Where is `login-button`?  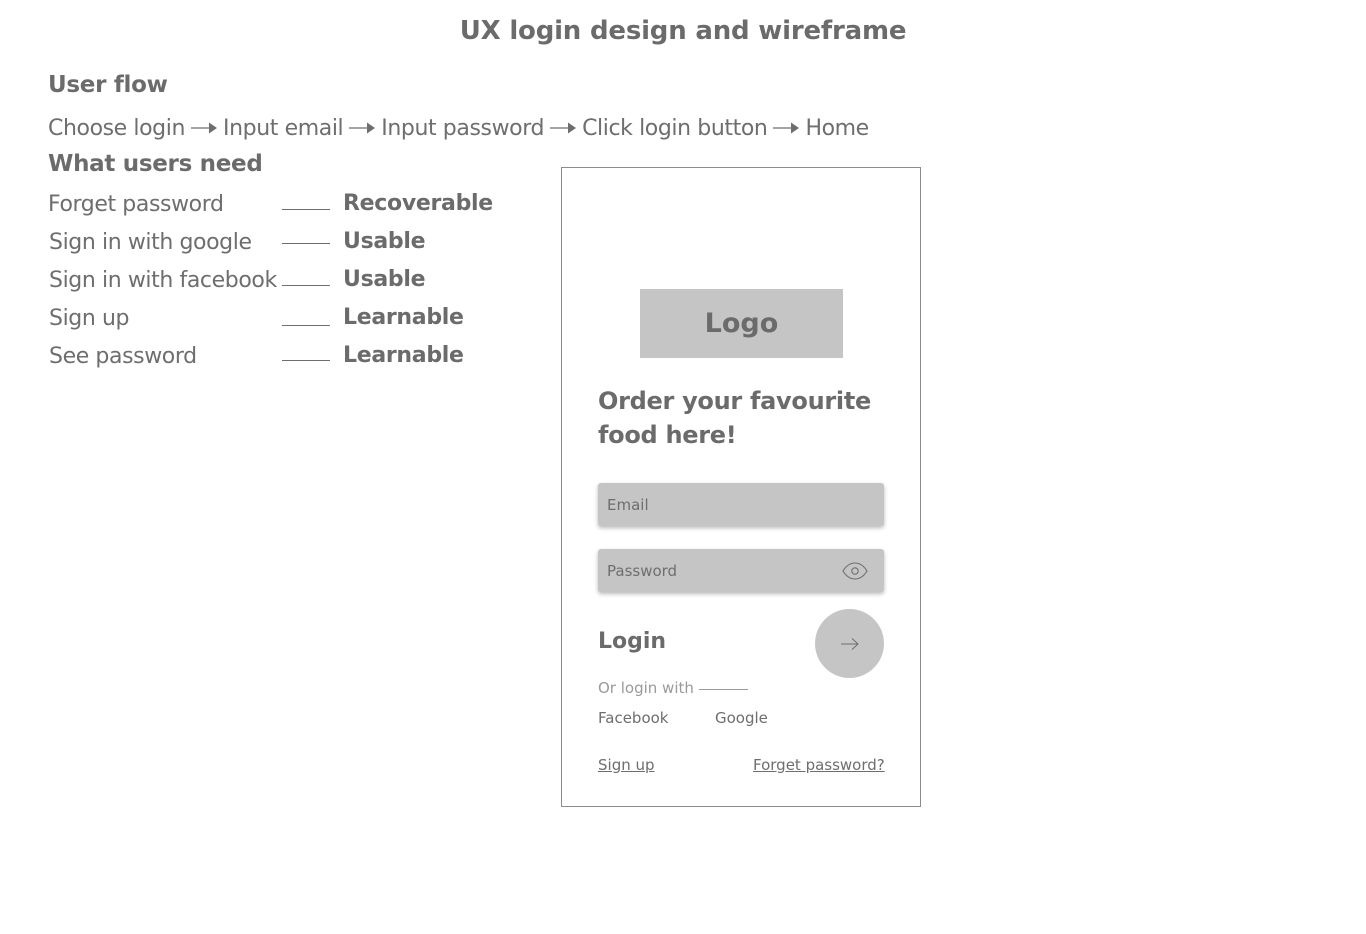 login-button is located at coordinates (849, 643).